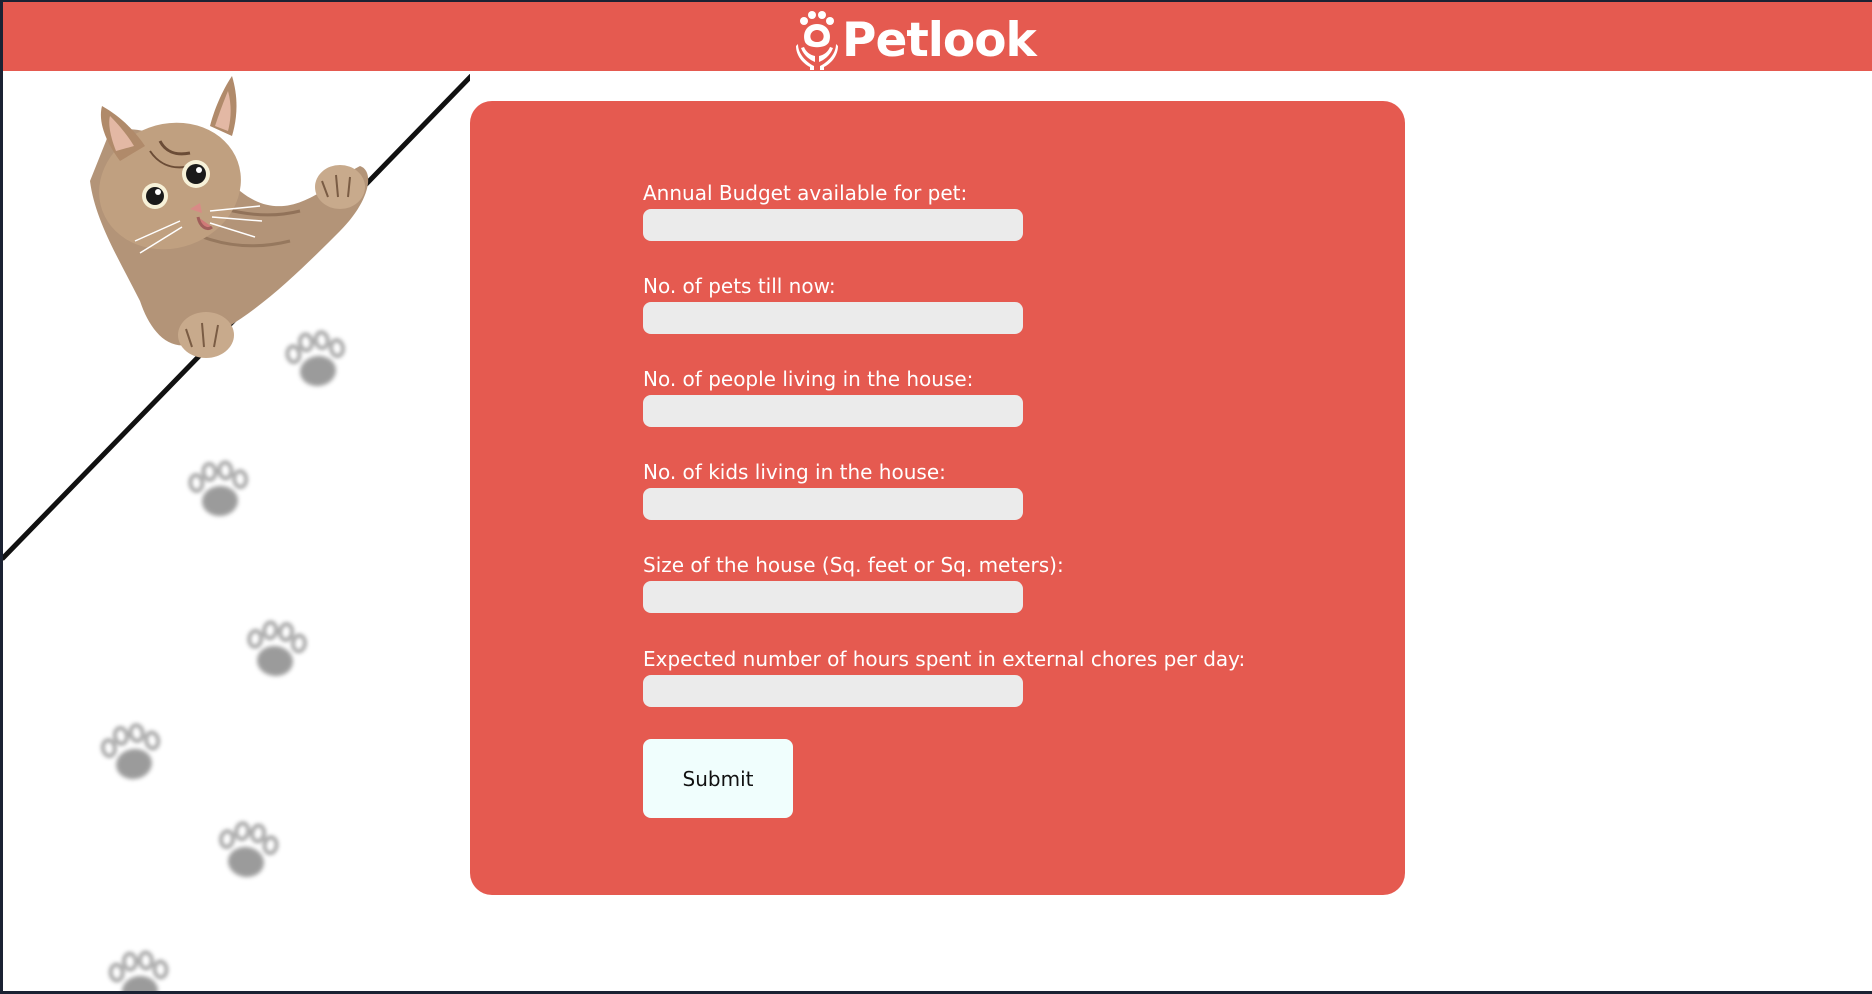 The image size is (1872, 994). I want to click on pets-count-input, so click(833, 318).